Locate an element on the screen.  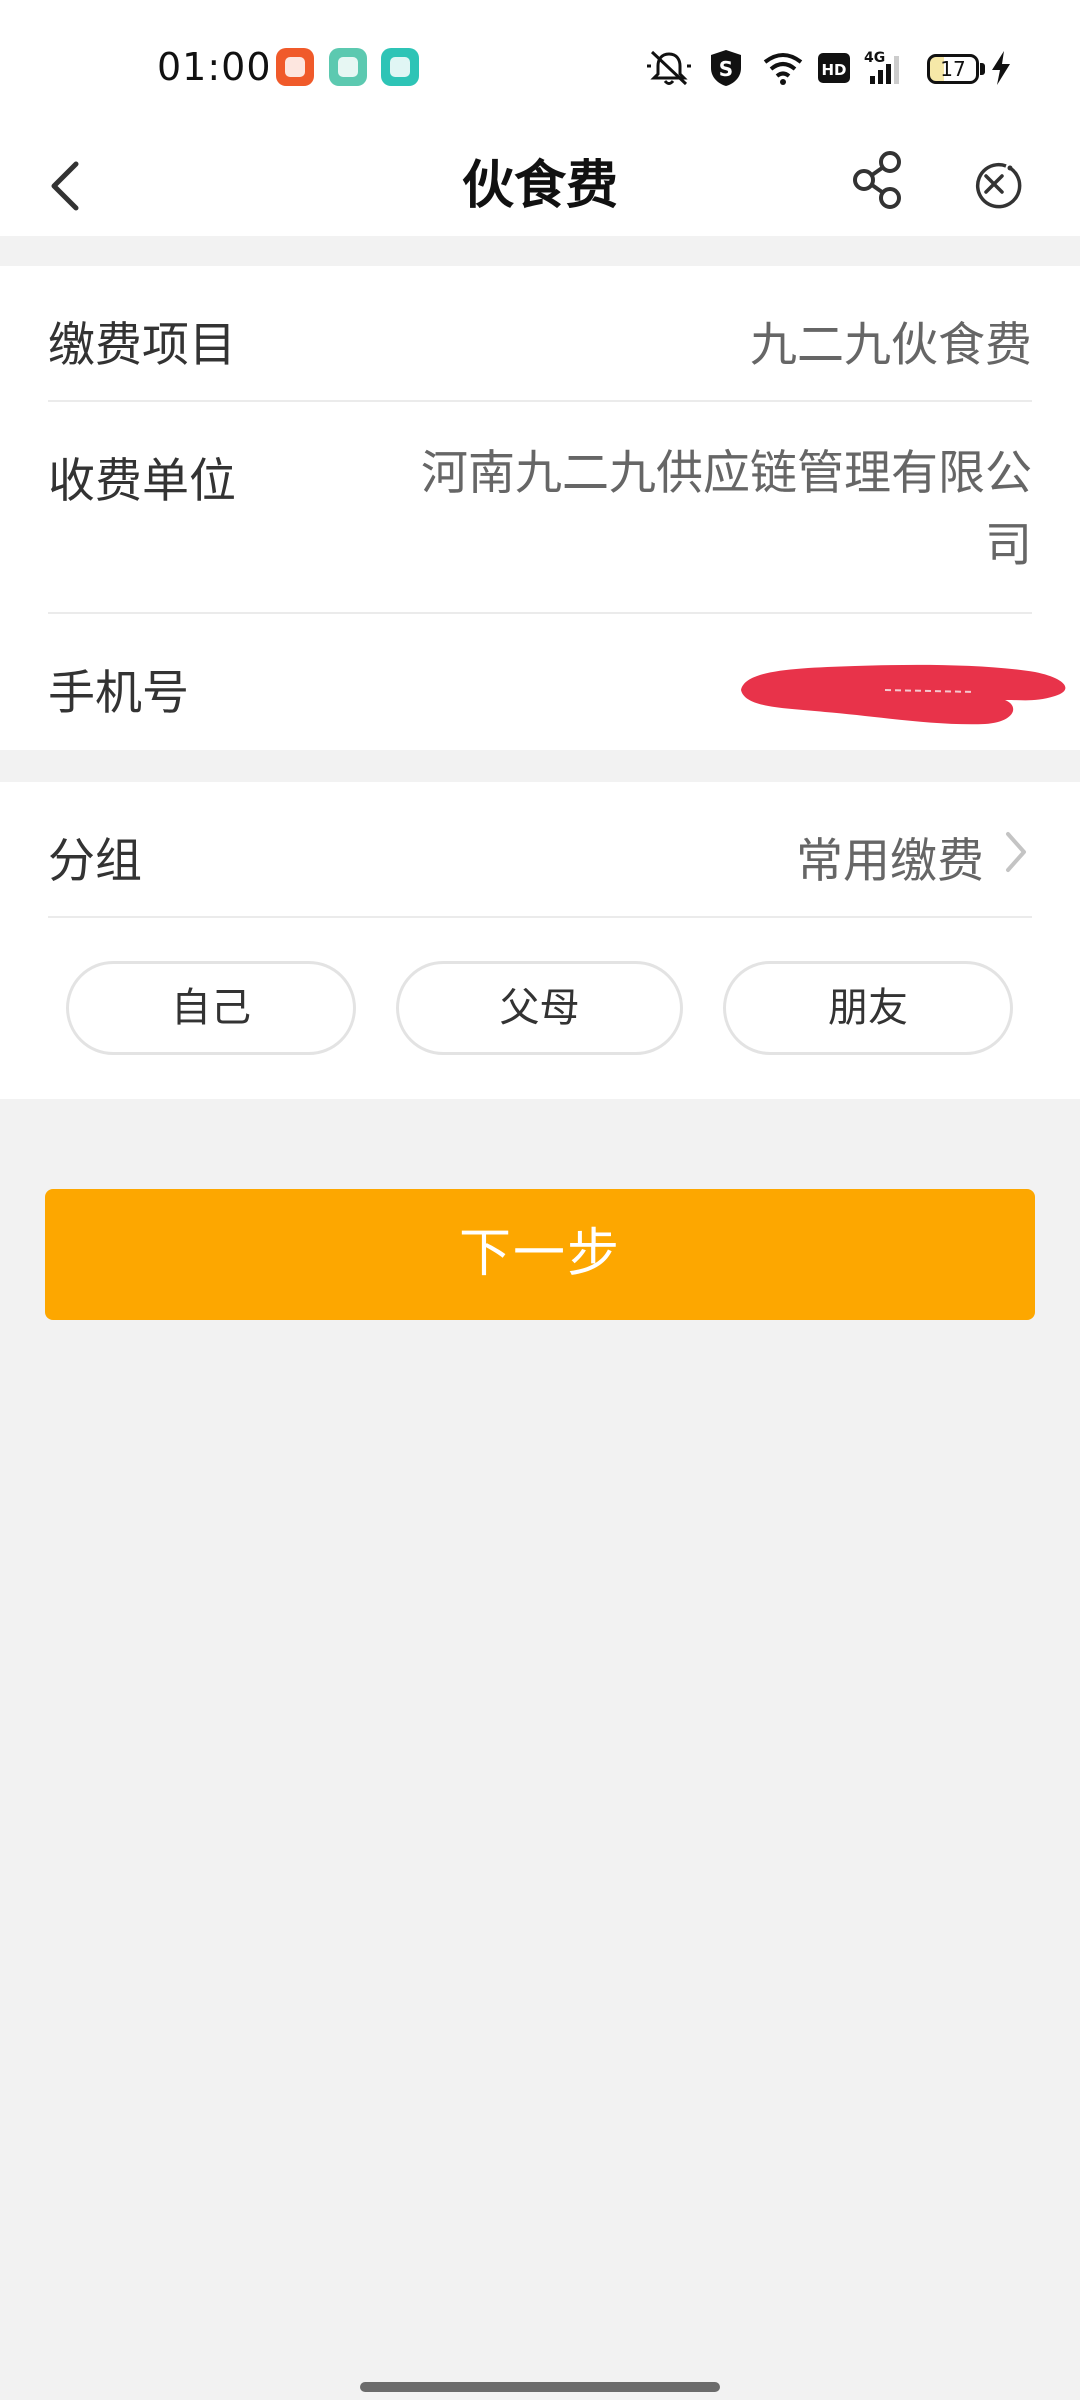
chevron-right-icon is located at coordinates (1016, 852).